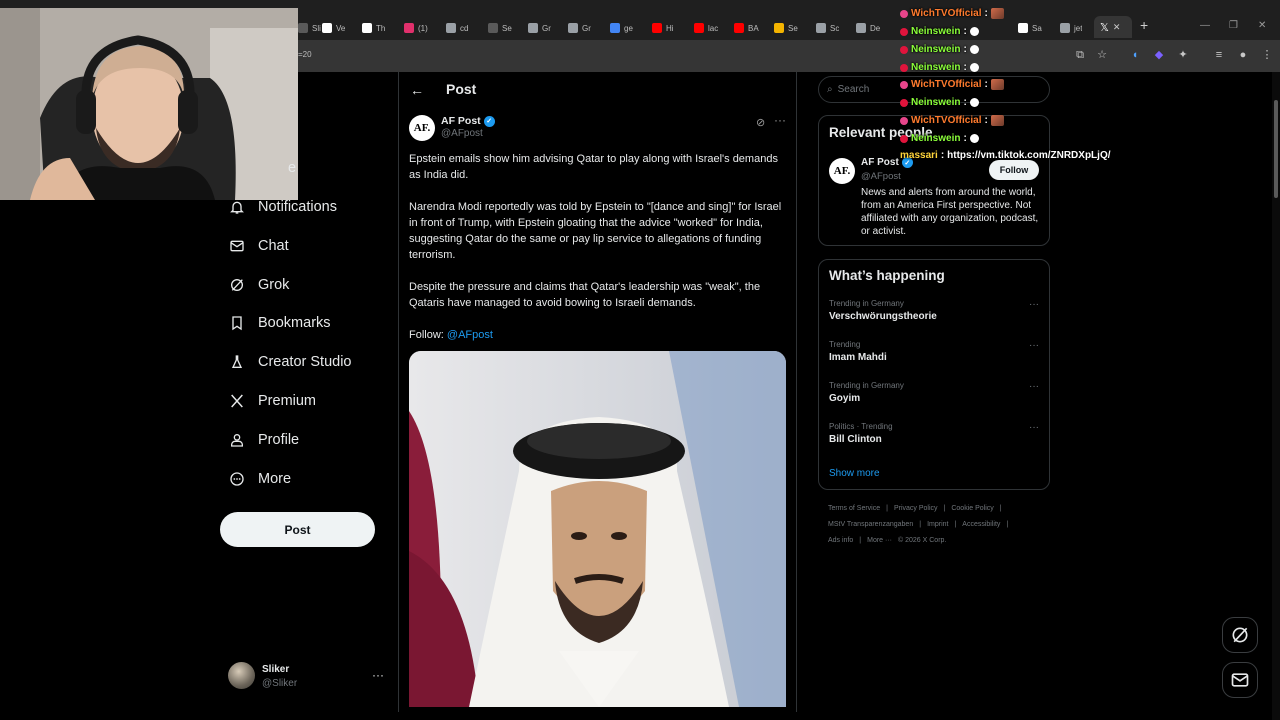 The height and width of the screenshot is (720, 1280). What do you see at coordinates (1205, 25) in the screenshot?
I see `minimize-button: —` at bounding box center [1205, 25].